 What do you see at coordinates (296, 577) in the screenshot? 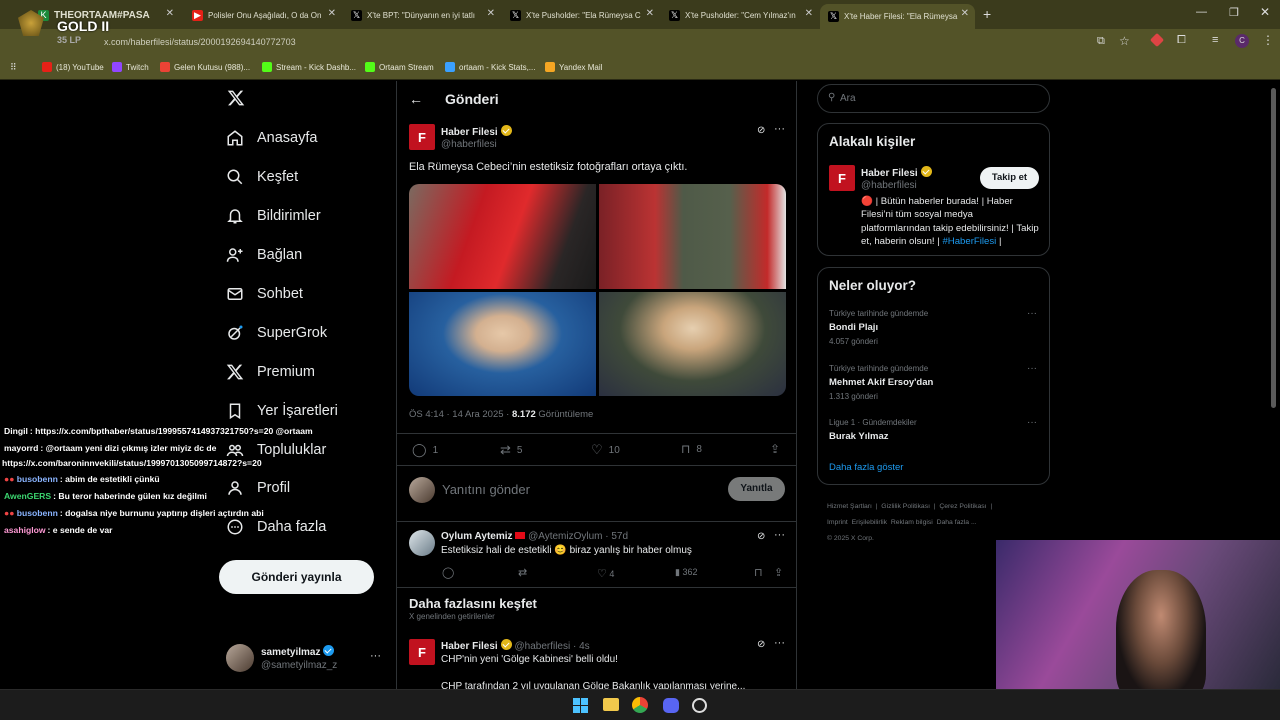
I see `post-button: Gönderi yayınla` at bounding box center [296, 577].